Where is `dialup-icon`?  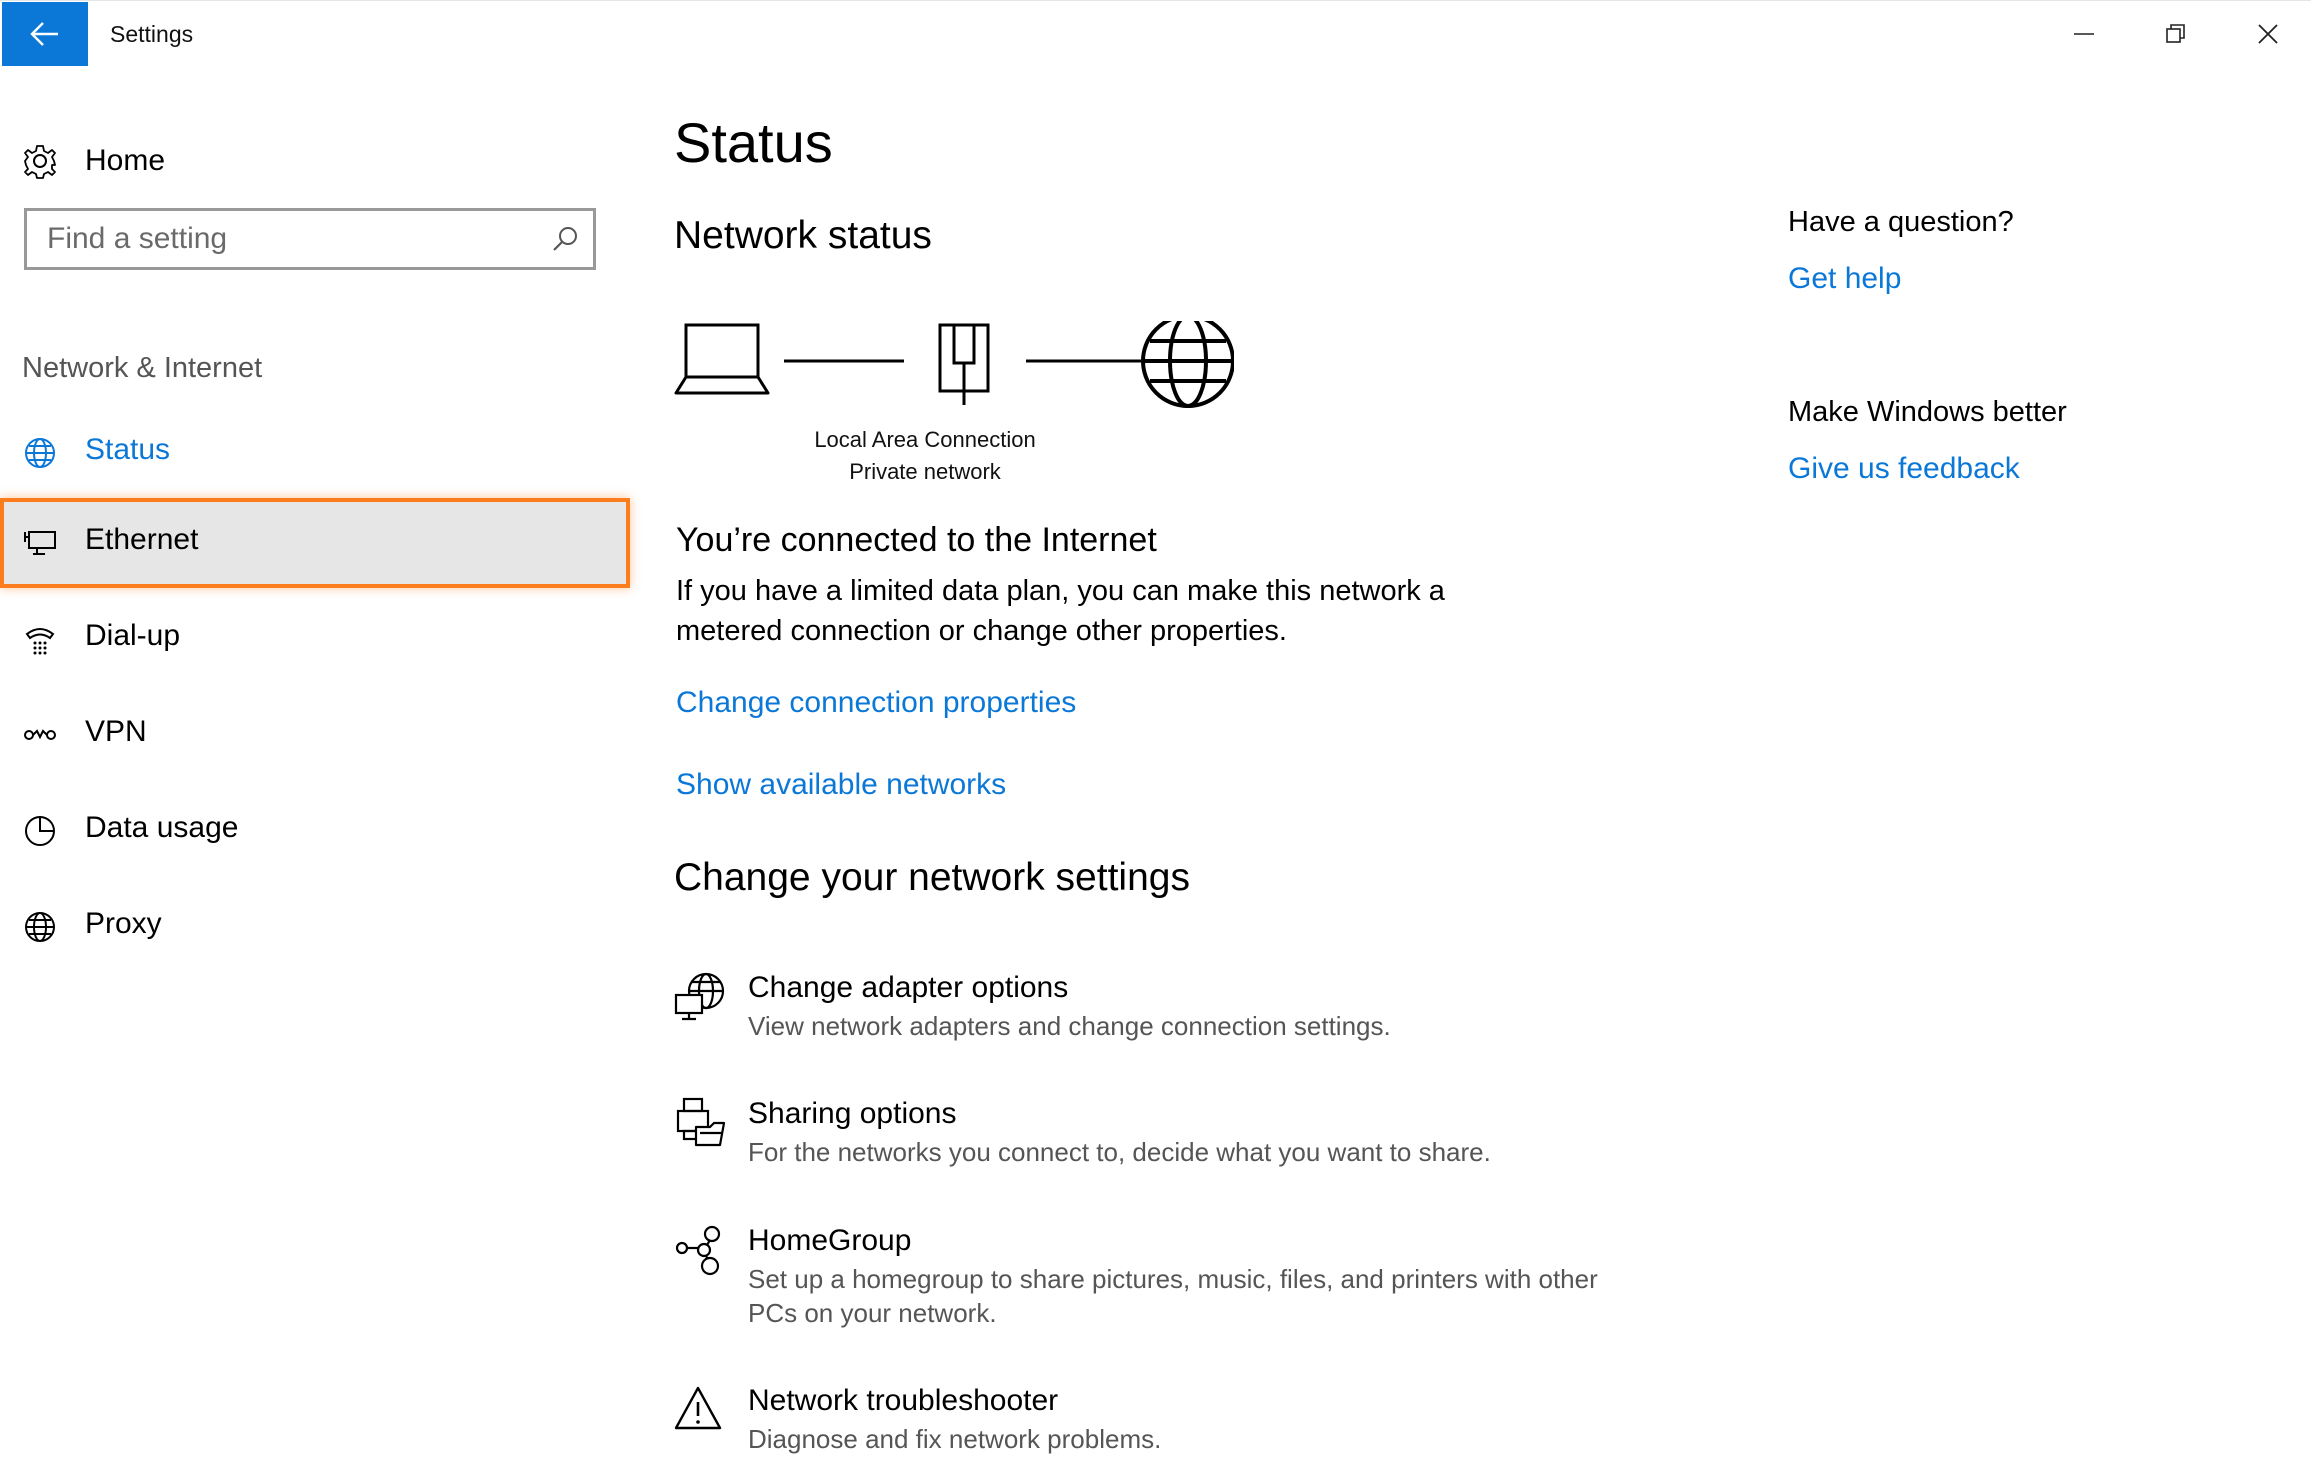
dialup-icon is located at coordinates (40, 639).